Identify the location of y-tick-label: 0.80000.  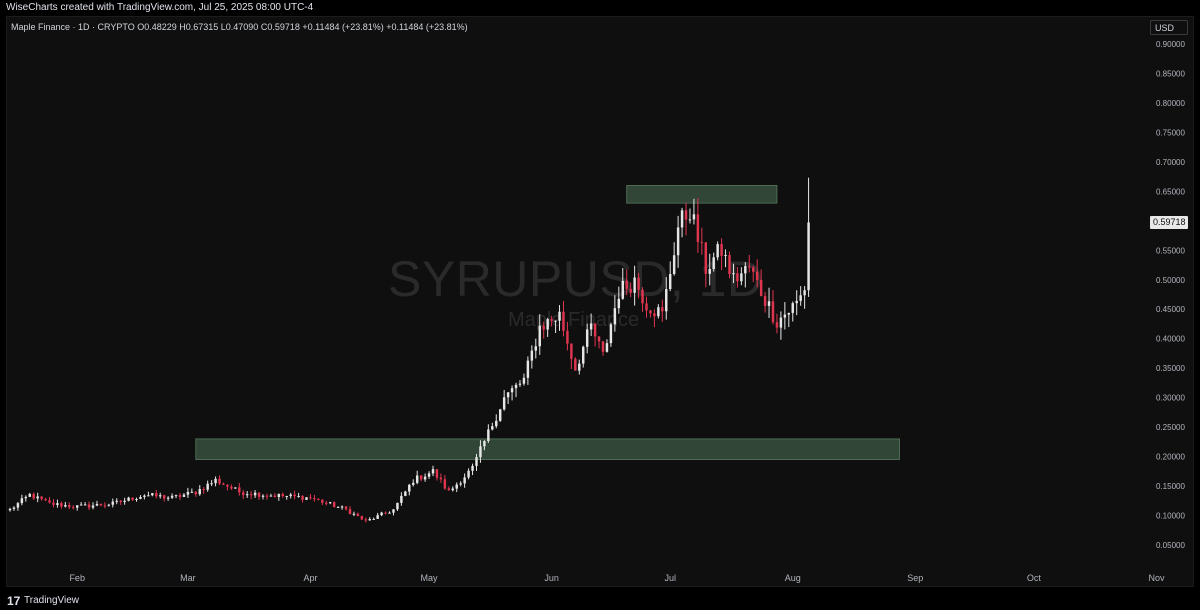
(1170, 103).